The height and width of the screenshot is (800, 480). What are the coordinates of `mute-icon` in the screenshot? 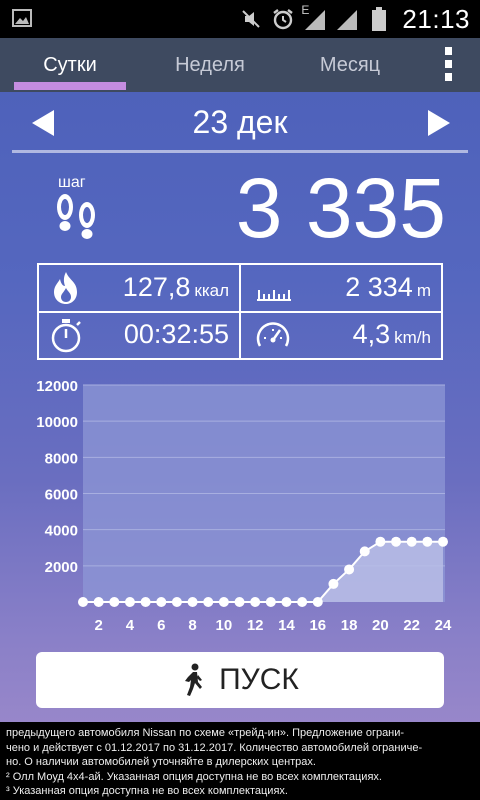 It's located at (251, 19).